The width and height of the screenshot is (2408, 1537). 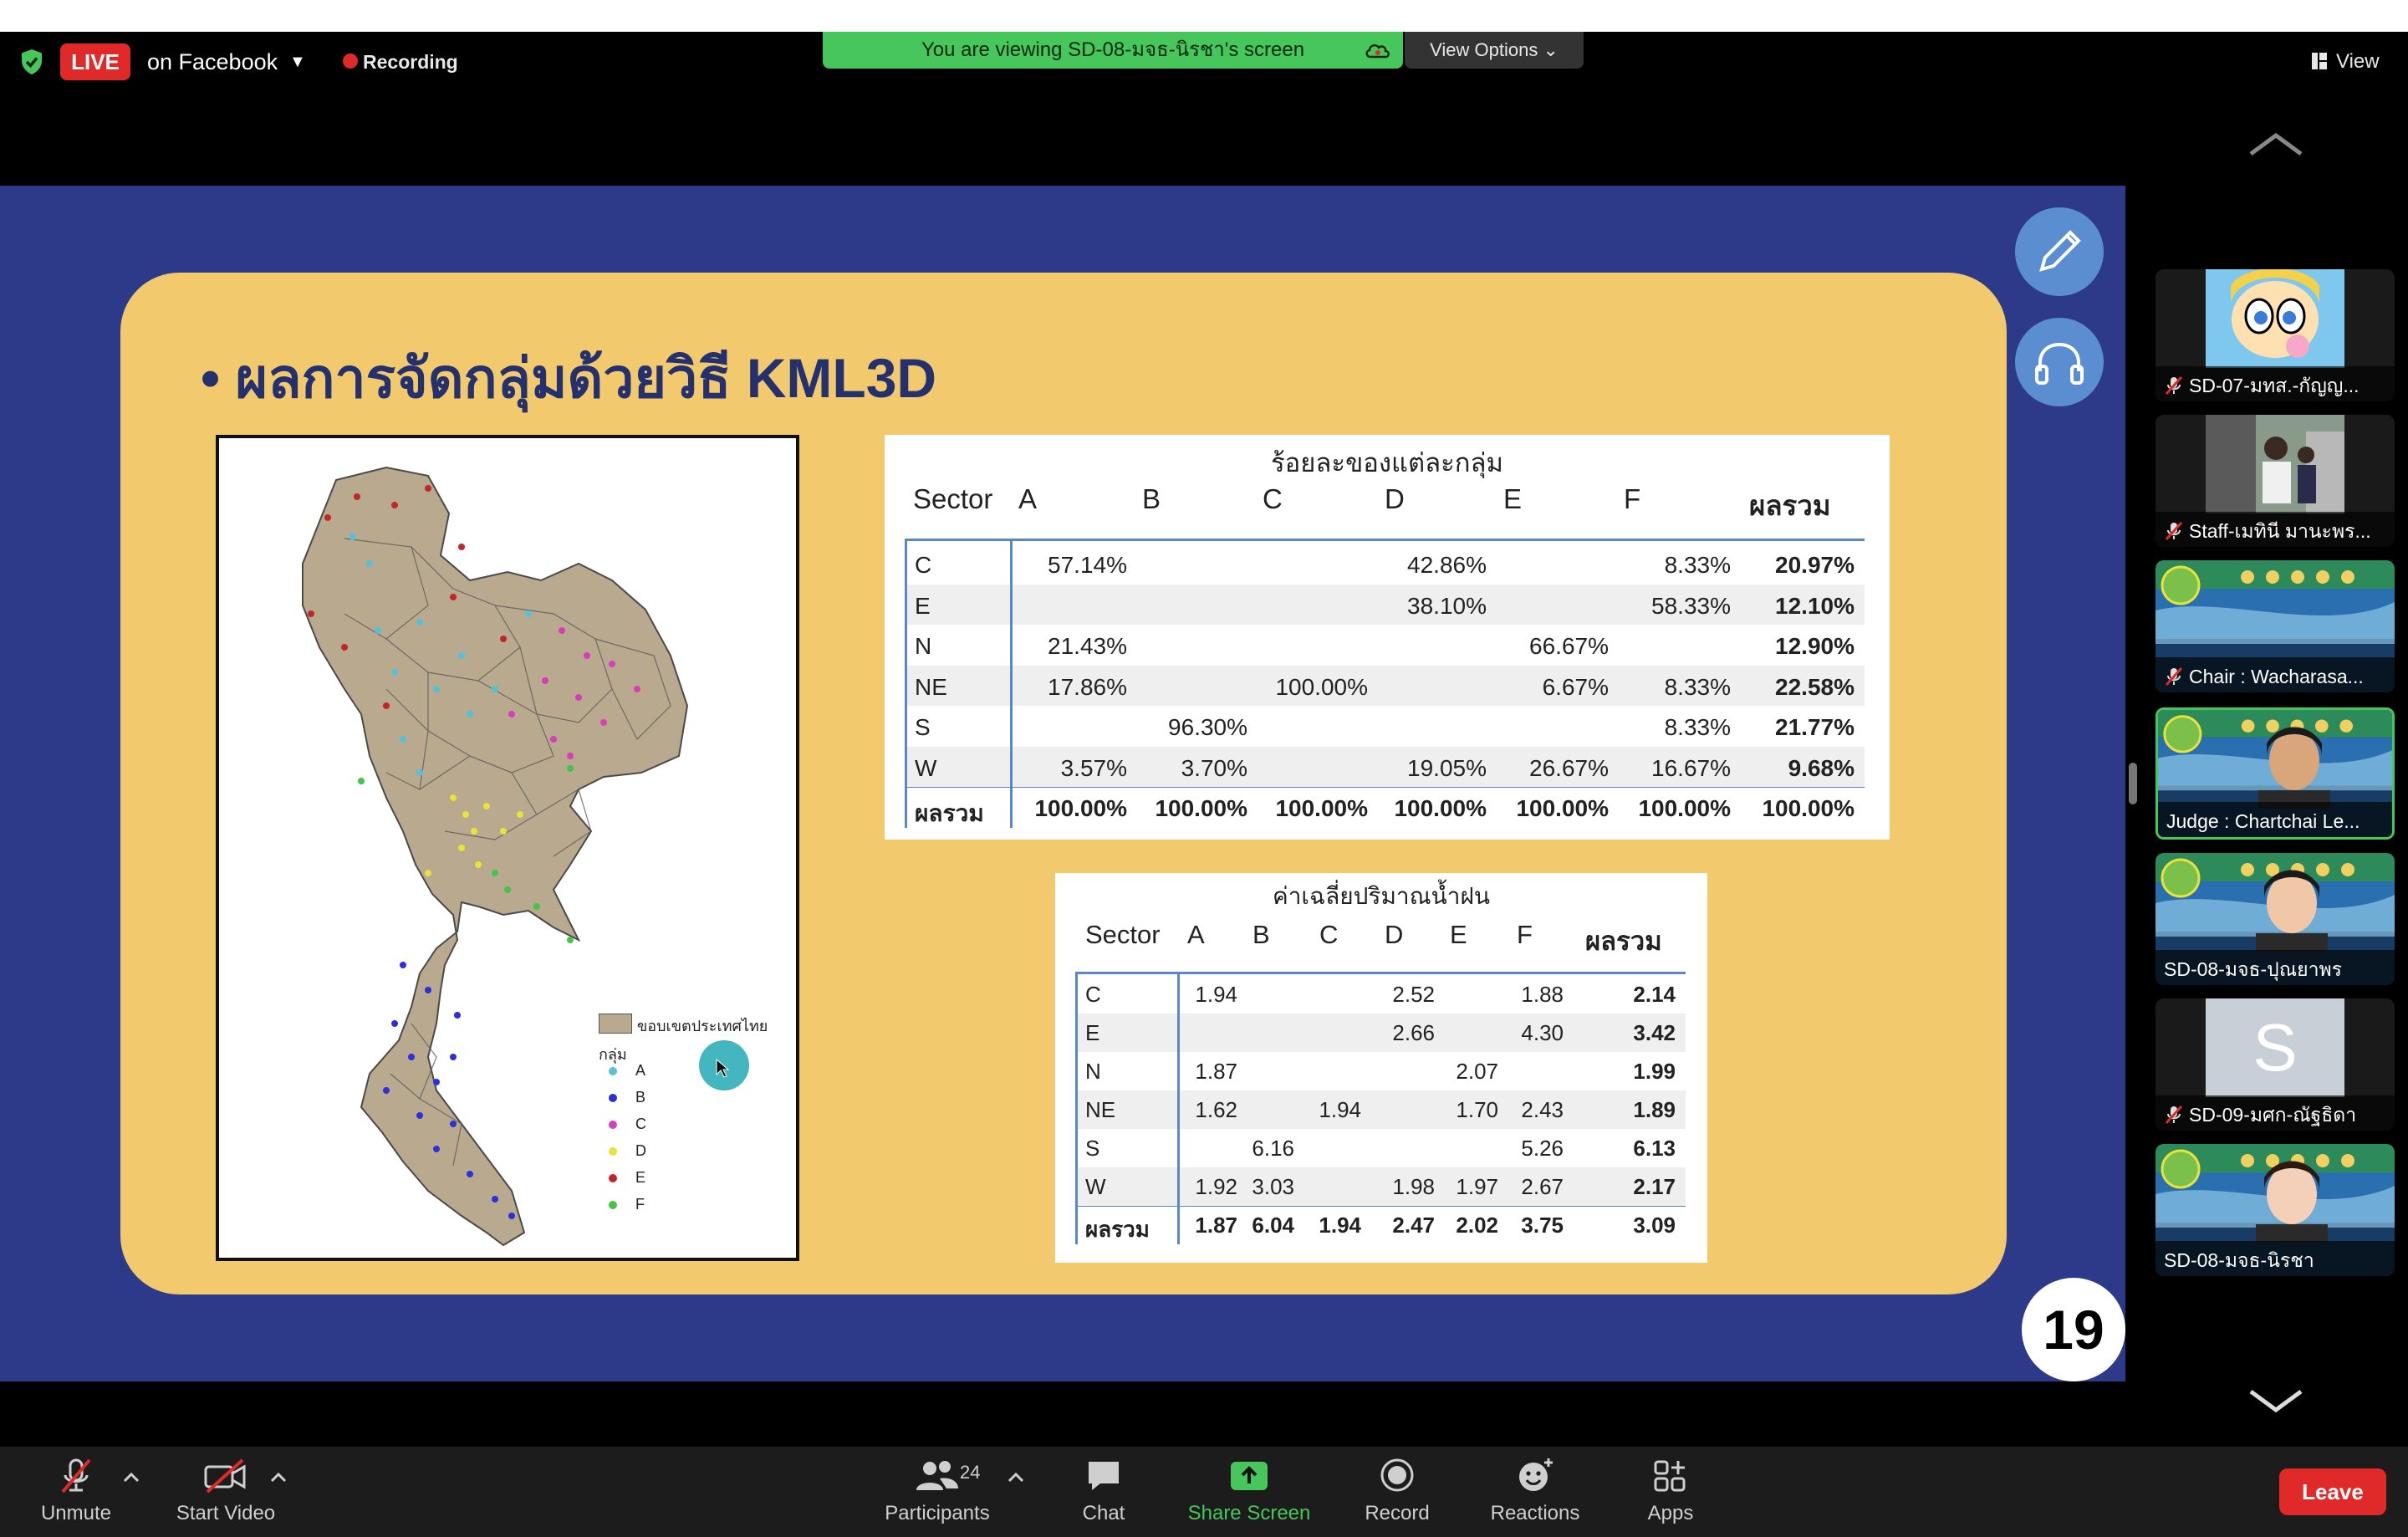 I want to click on chat-label: Chat, so click(x=1103, y=1513).